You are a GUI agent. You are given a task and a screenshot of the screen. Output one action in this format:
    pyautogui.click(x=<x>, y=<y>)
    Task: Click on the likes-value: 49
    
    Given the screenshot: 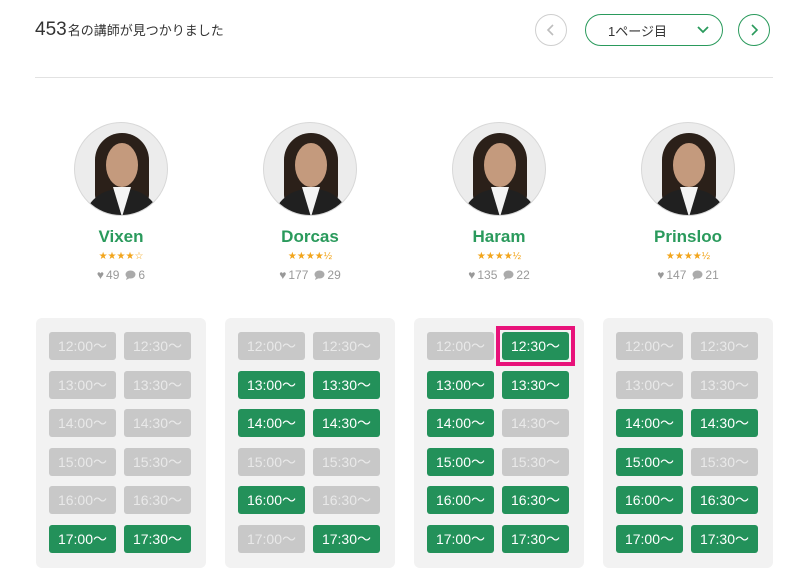 What is the action you would take?
    pyautogui.click(x=113, y=275)
    